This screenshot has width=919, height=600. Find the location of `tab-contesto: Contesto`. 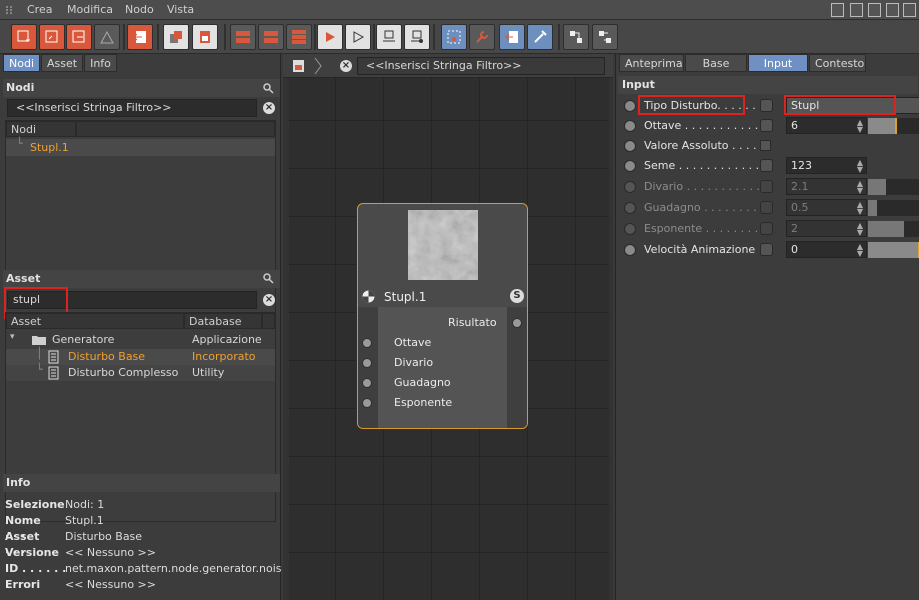

tab-contesto: Contesto is located at coordinates (837, 63).